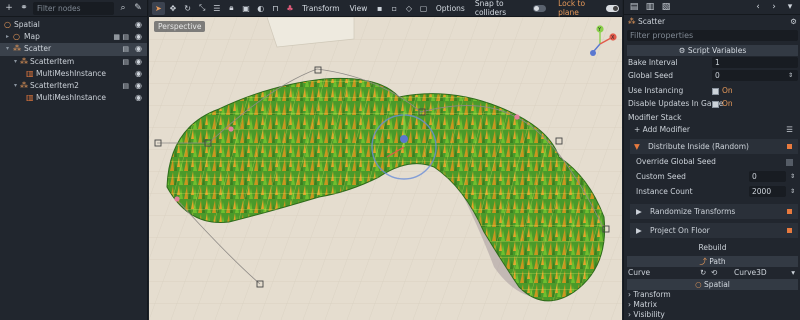  Describe the element at coordinates (774, 7) in the screenshot. I see `history-forward-icon: ›` at that location.